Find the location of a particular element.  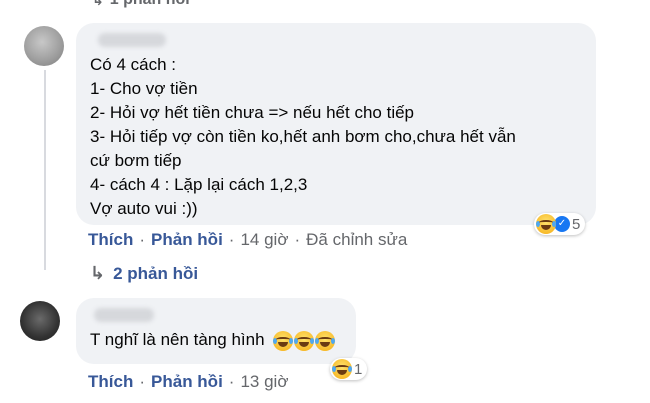

timestamp: 13 giờ is located at coordinates (264, 382).